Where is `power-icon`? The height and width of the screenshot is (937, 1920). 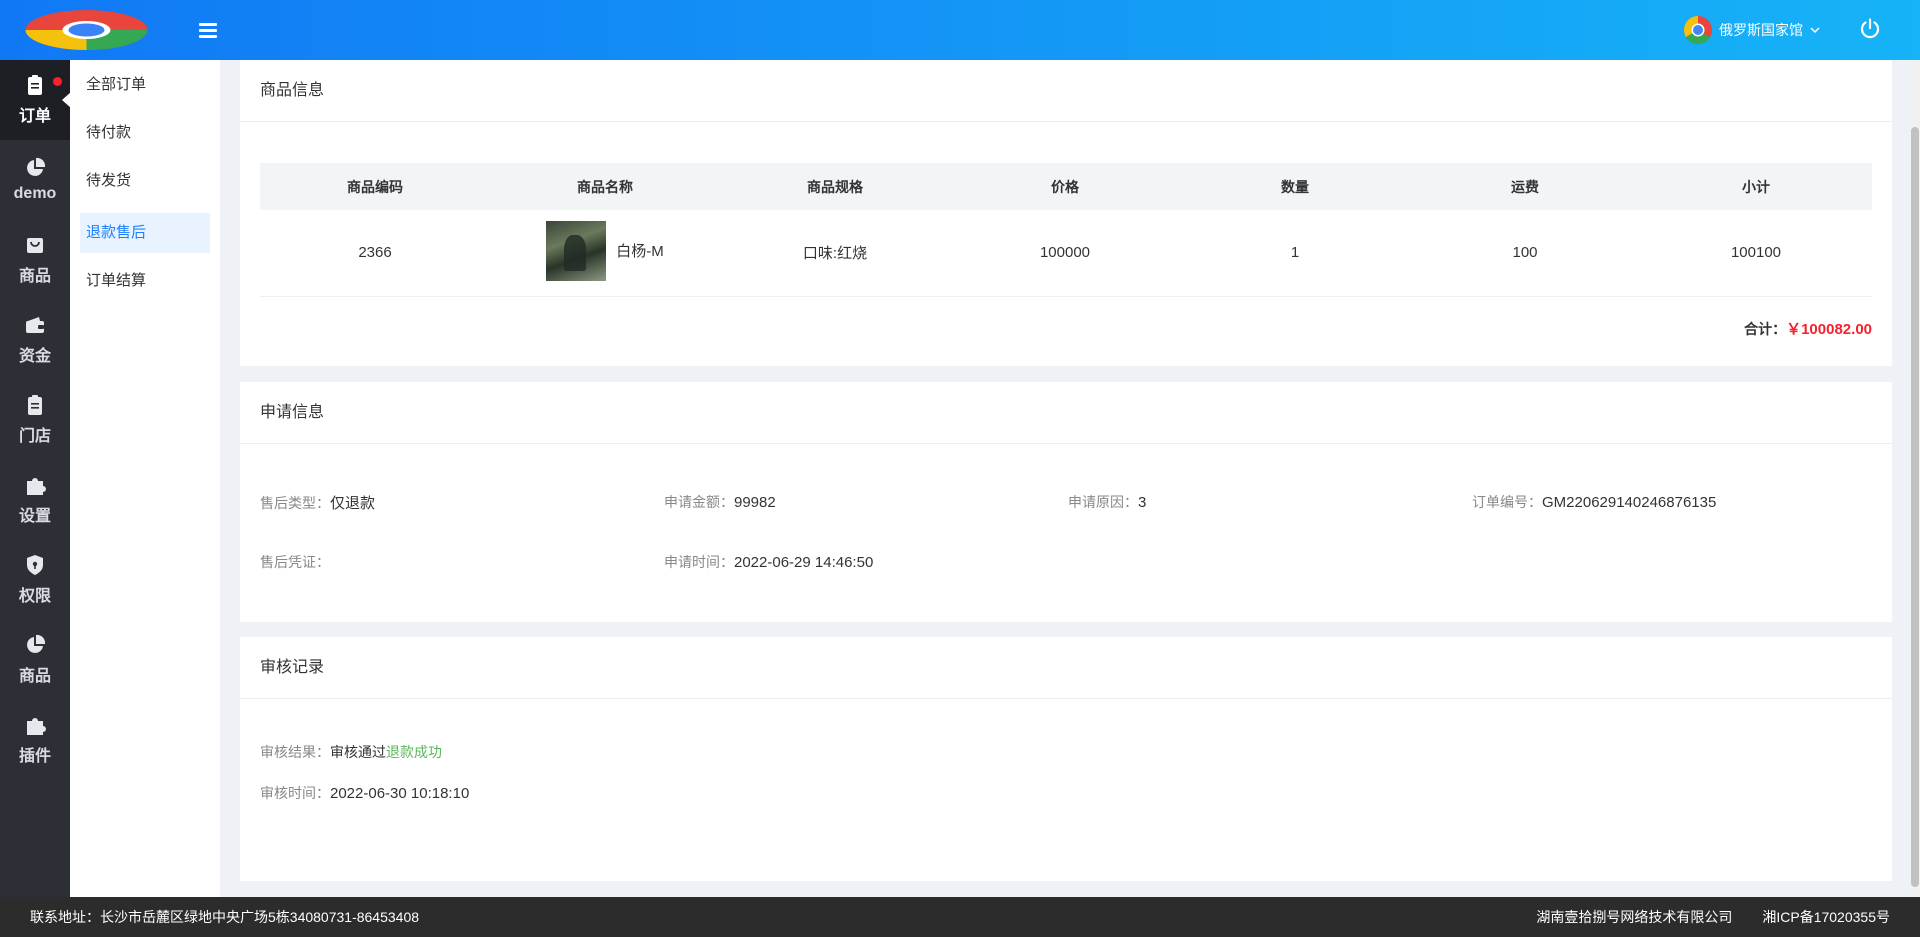
power-icon is located at coordinates (1870, 29).